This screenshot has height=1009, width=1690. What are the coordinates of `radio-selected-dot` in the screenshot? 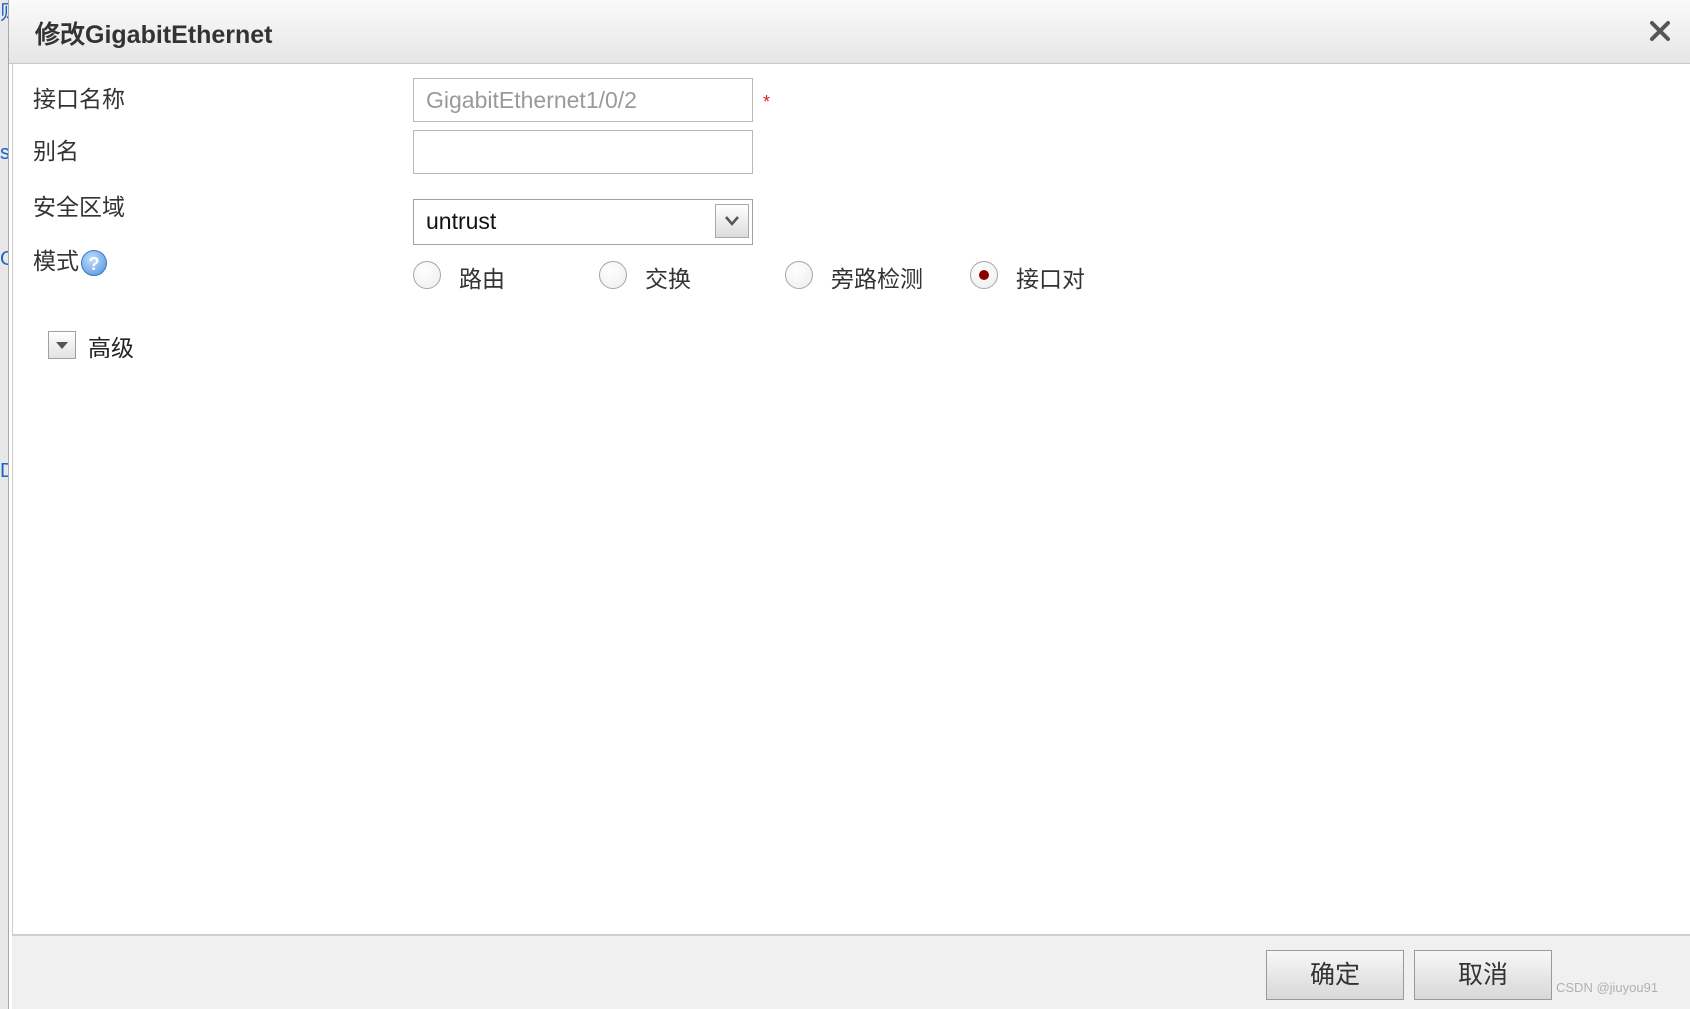 It's located at (984, 275).